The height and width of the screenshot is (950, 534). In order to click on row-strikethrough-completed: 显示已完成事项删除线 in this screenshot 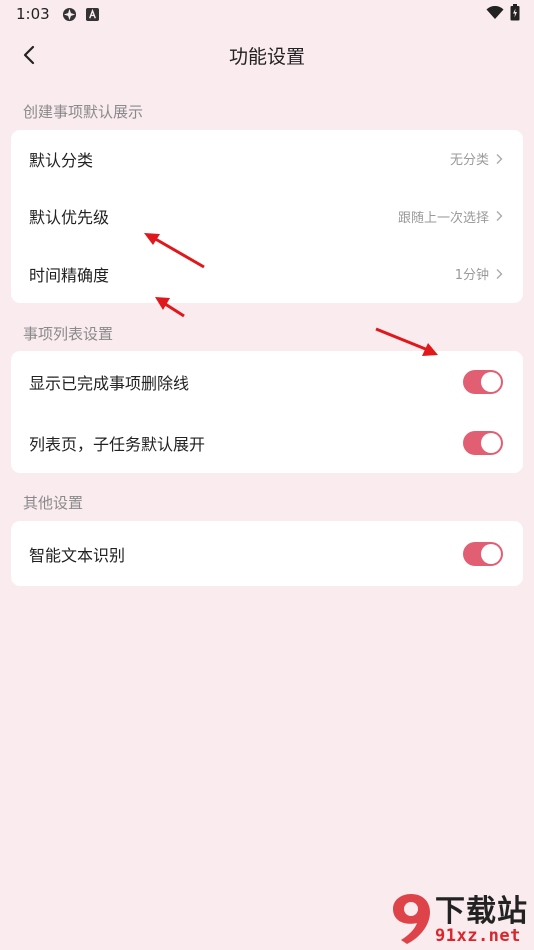, I will do `click(267, 381)`.